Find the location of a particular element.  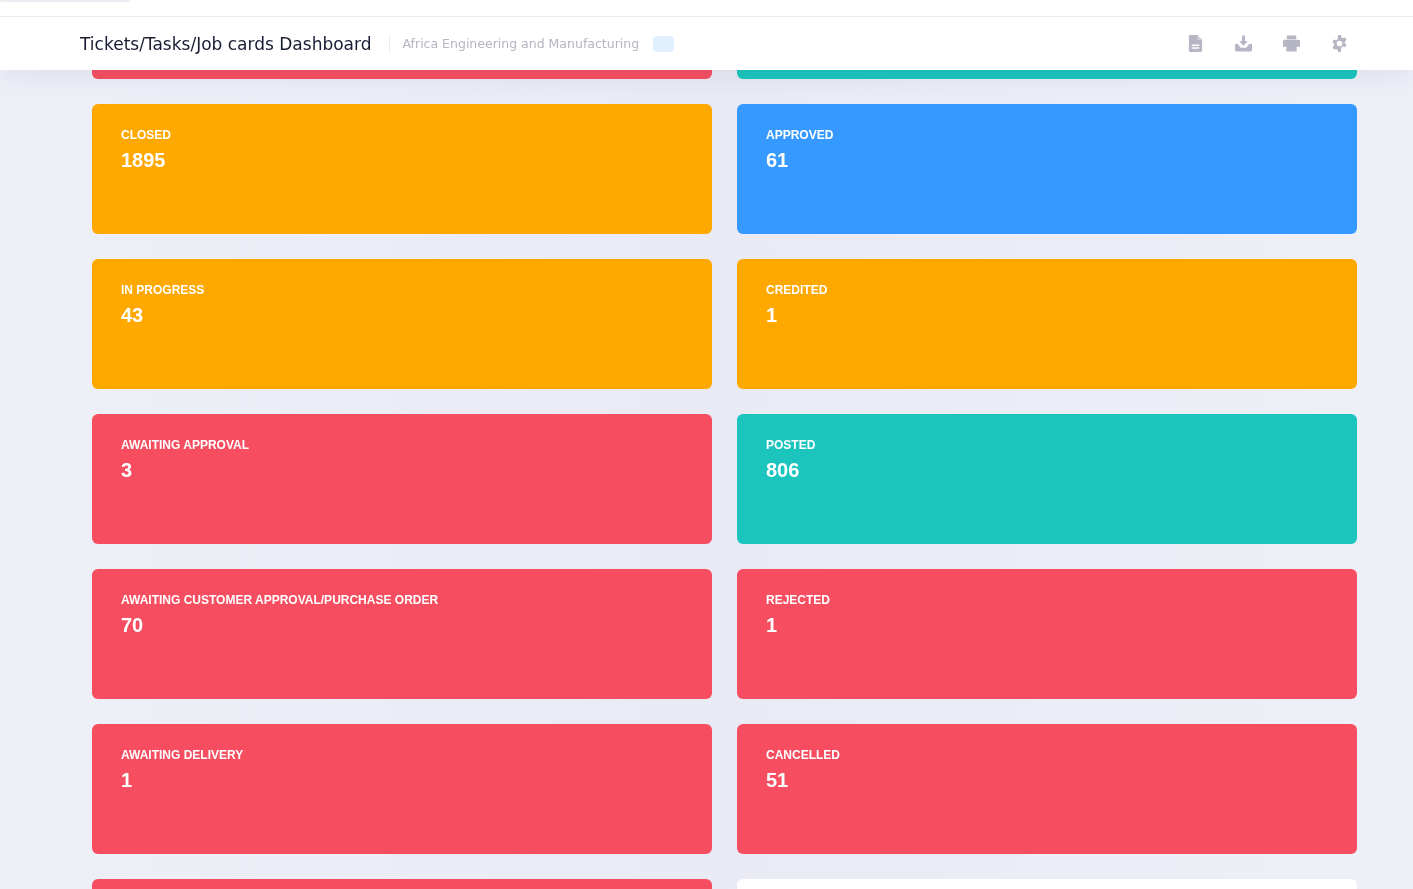

download-icon is located at coordinates (1243, 43).